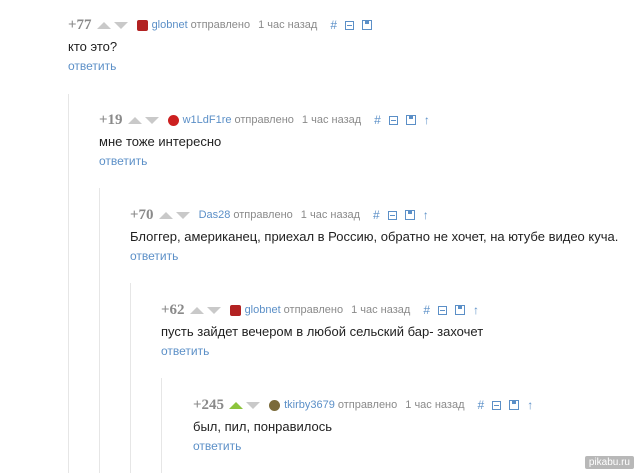  Describe the element at coordinates (111, 119) in the screenshot. I see `rating: +19` at that location.